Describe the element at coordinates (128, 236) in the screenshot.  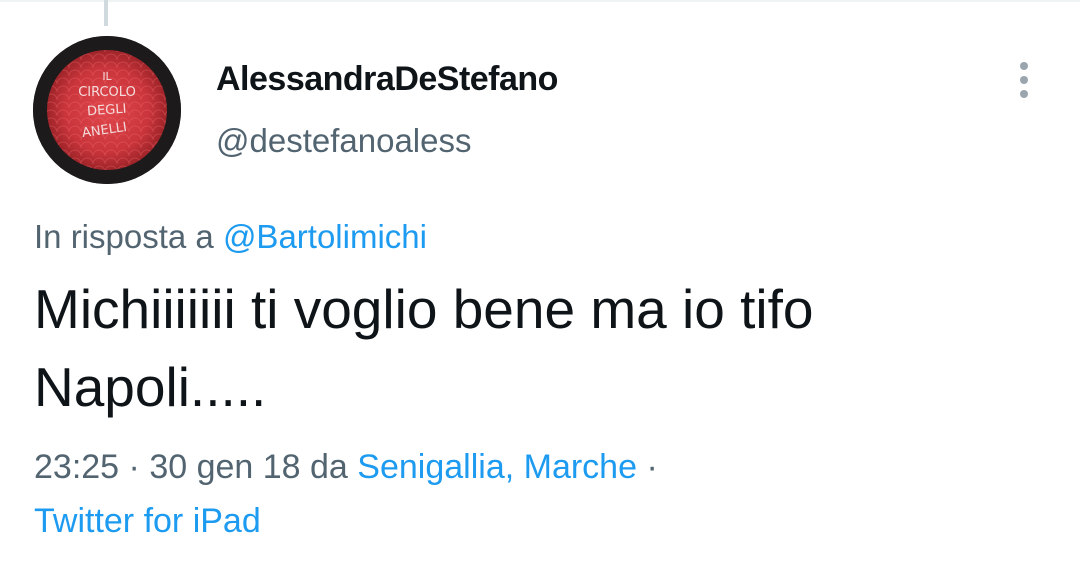
I see `reply-prefix: In risposta a` at that location.